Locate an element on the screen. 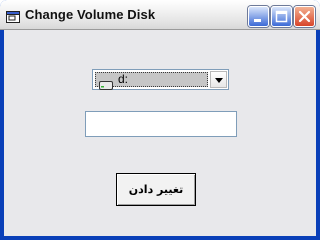  app-window-icon is located at coordinates (13, 15).